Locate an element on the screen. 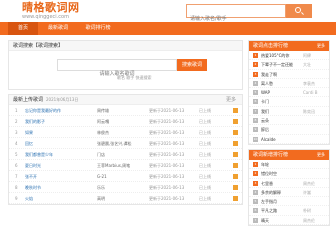  song-link: 忘记你是我最好的作 is located at coordinates (56, 110).